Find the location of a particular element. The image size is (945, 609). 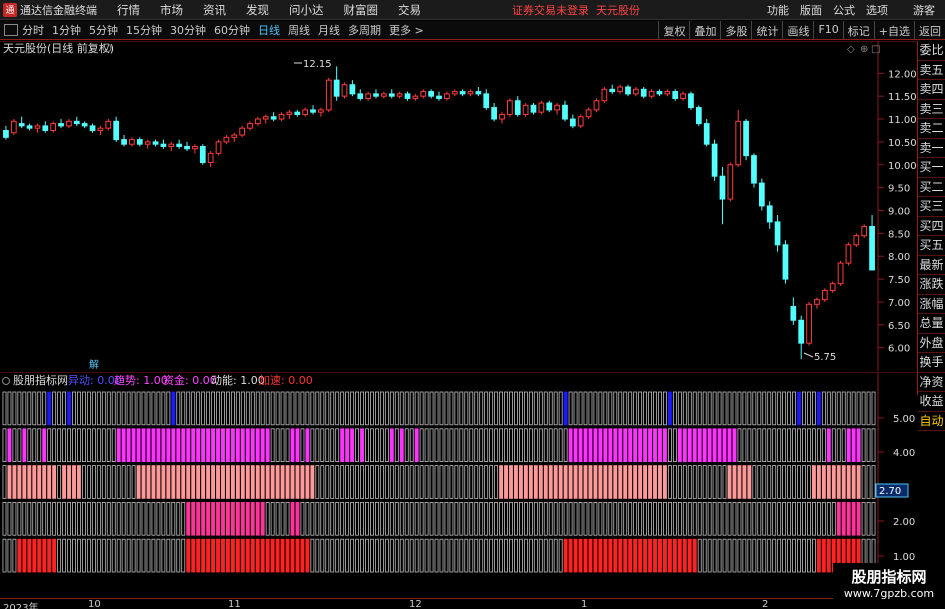

tool-mark: 标记 is located at coordinates (858, 30).